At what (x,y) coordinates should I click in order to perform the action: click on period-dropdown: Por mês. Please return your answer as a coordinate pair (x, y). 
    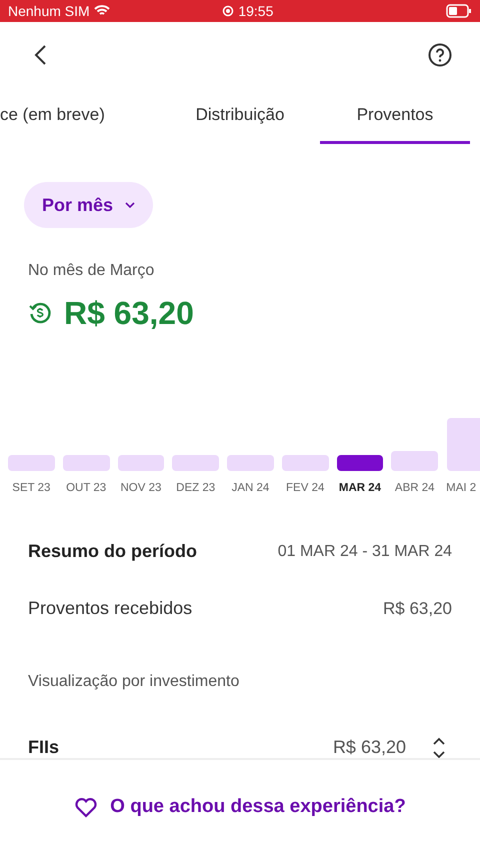
    Looking at the image, I should click on (89, 205).